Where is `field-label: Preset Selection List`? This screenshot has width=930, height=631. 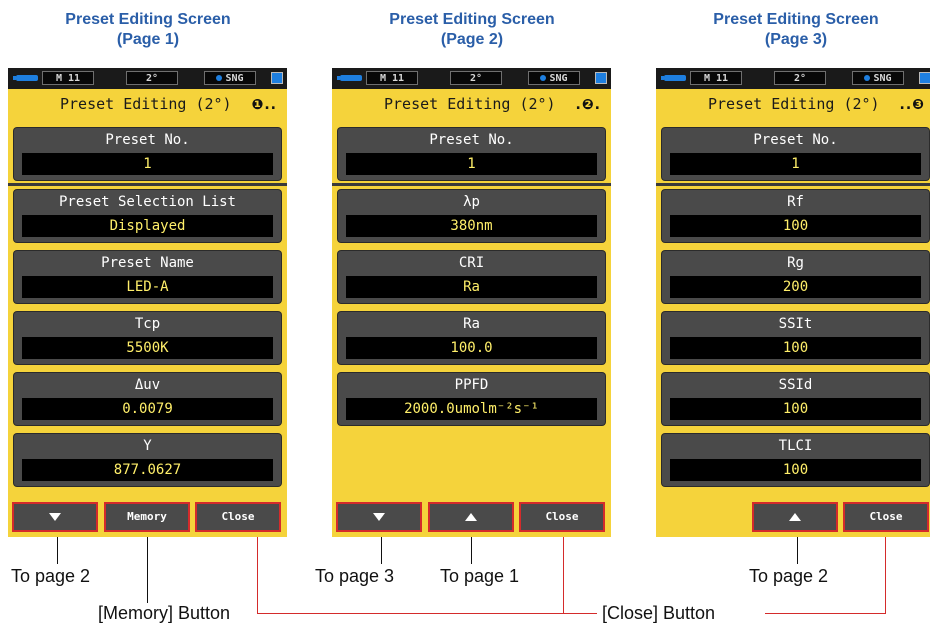
field-label: Preset Selection List is located at coordinates (147, 202).